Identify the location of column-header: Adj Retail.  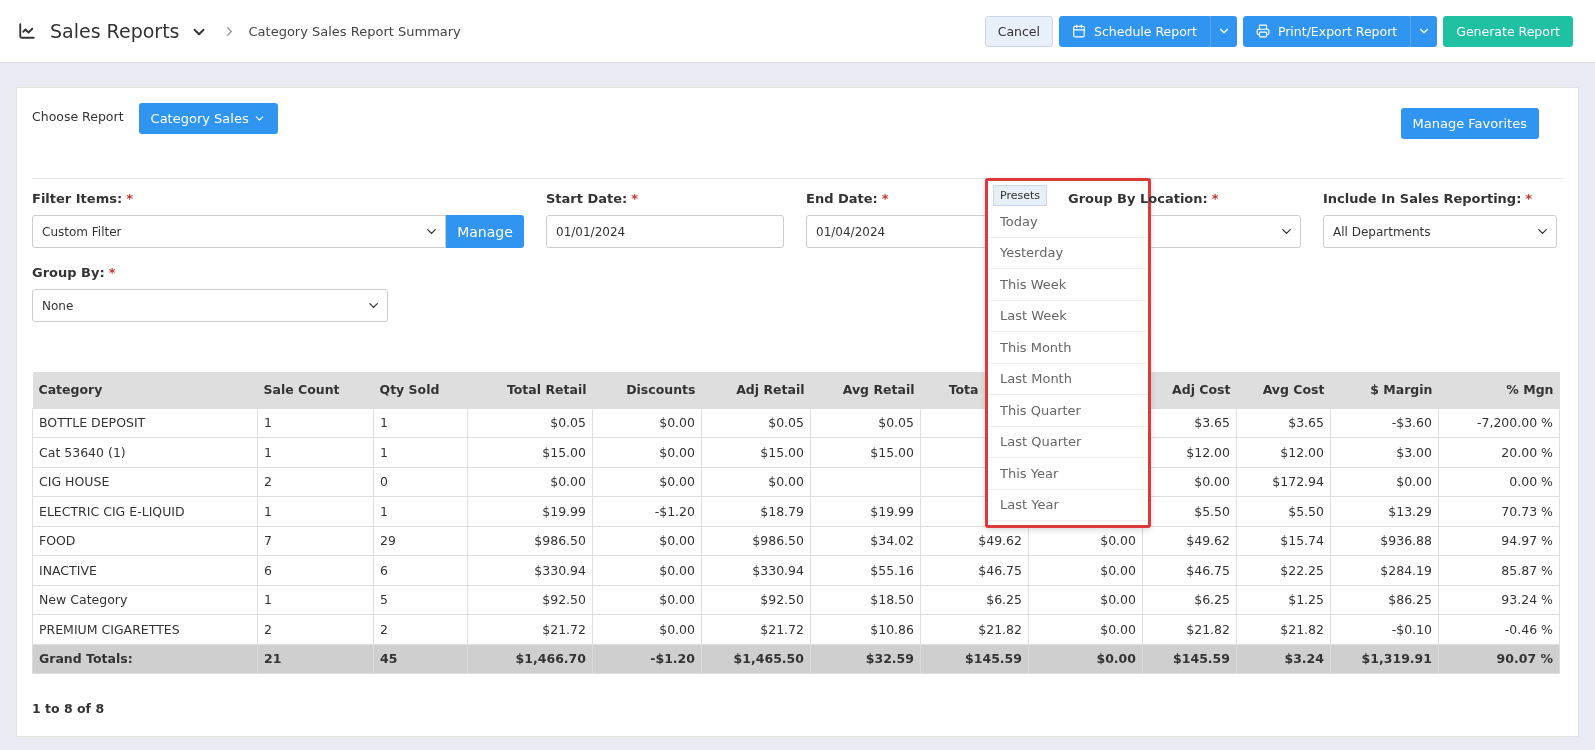
(756, 390).